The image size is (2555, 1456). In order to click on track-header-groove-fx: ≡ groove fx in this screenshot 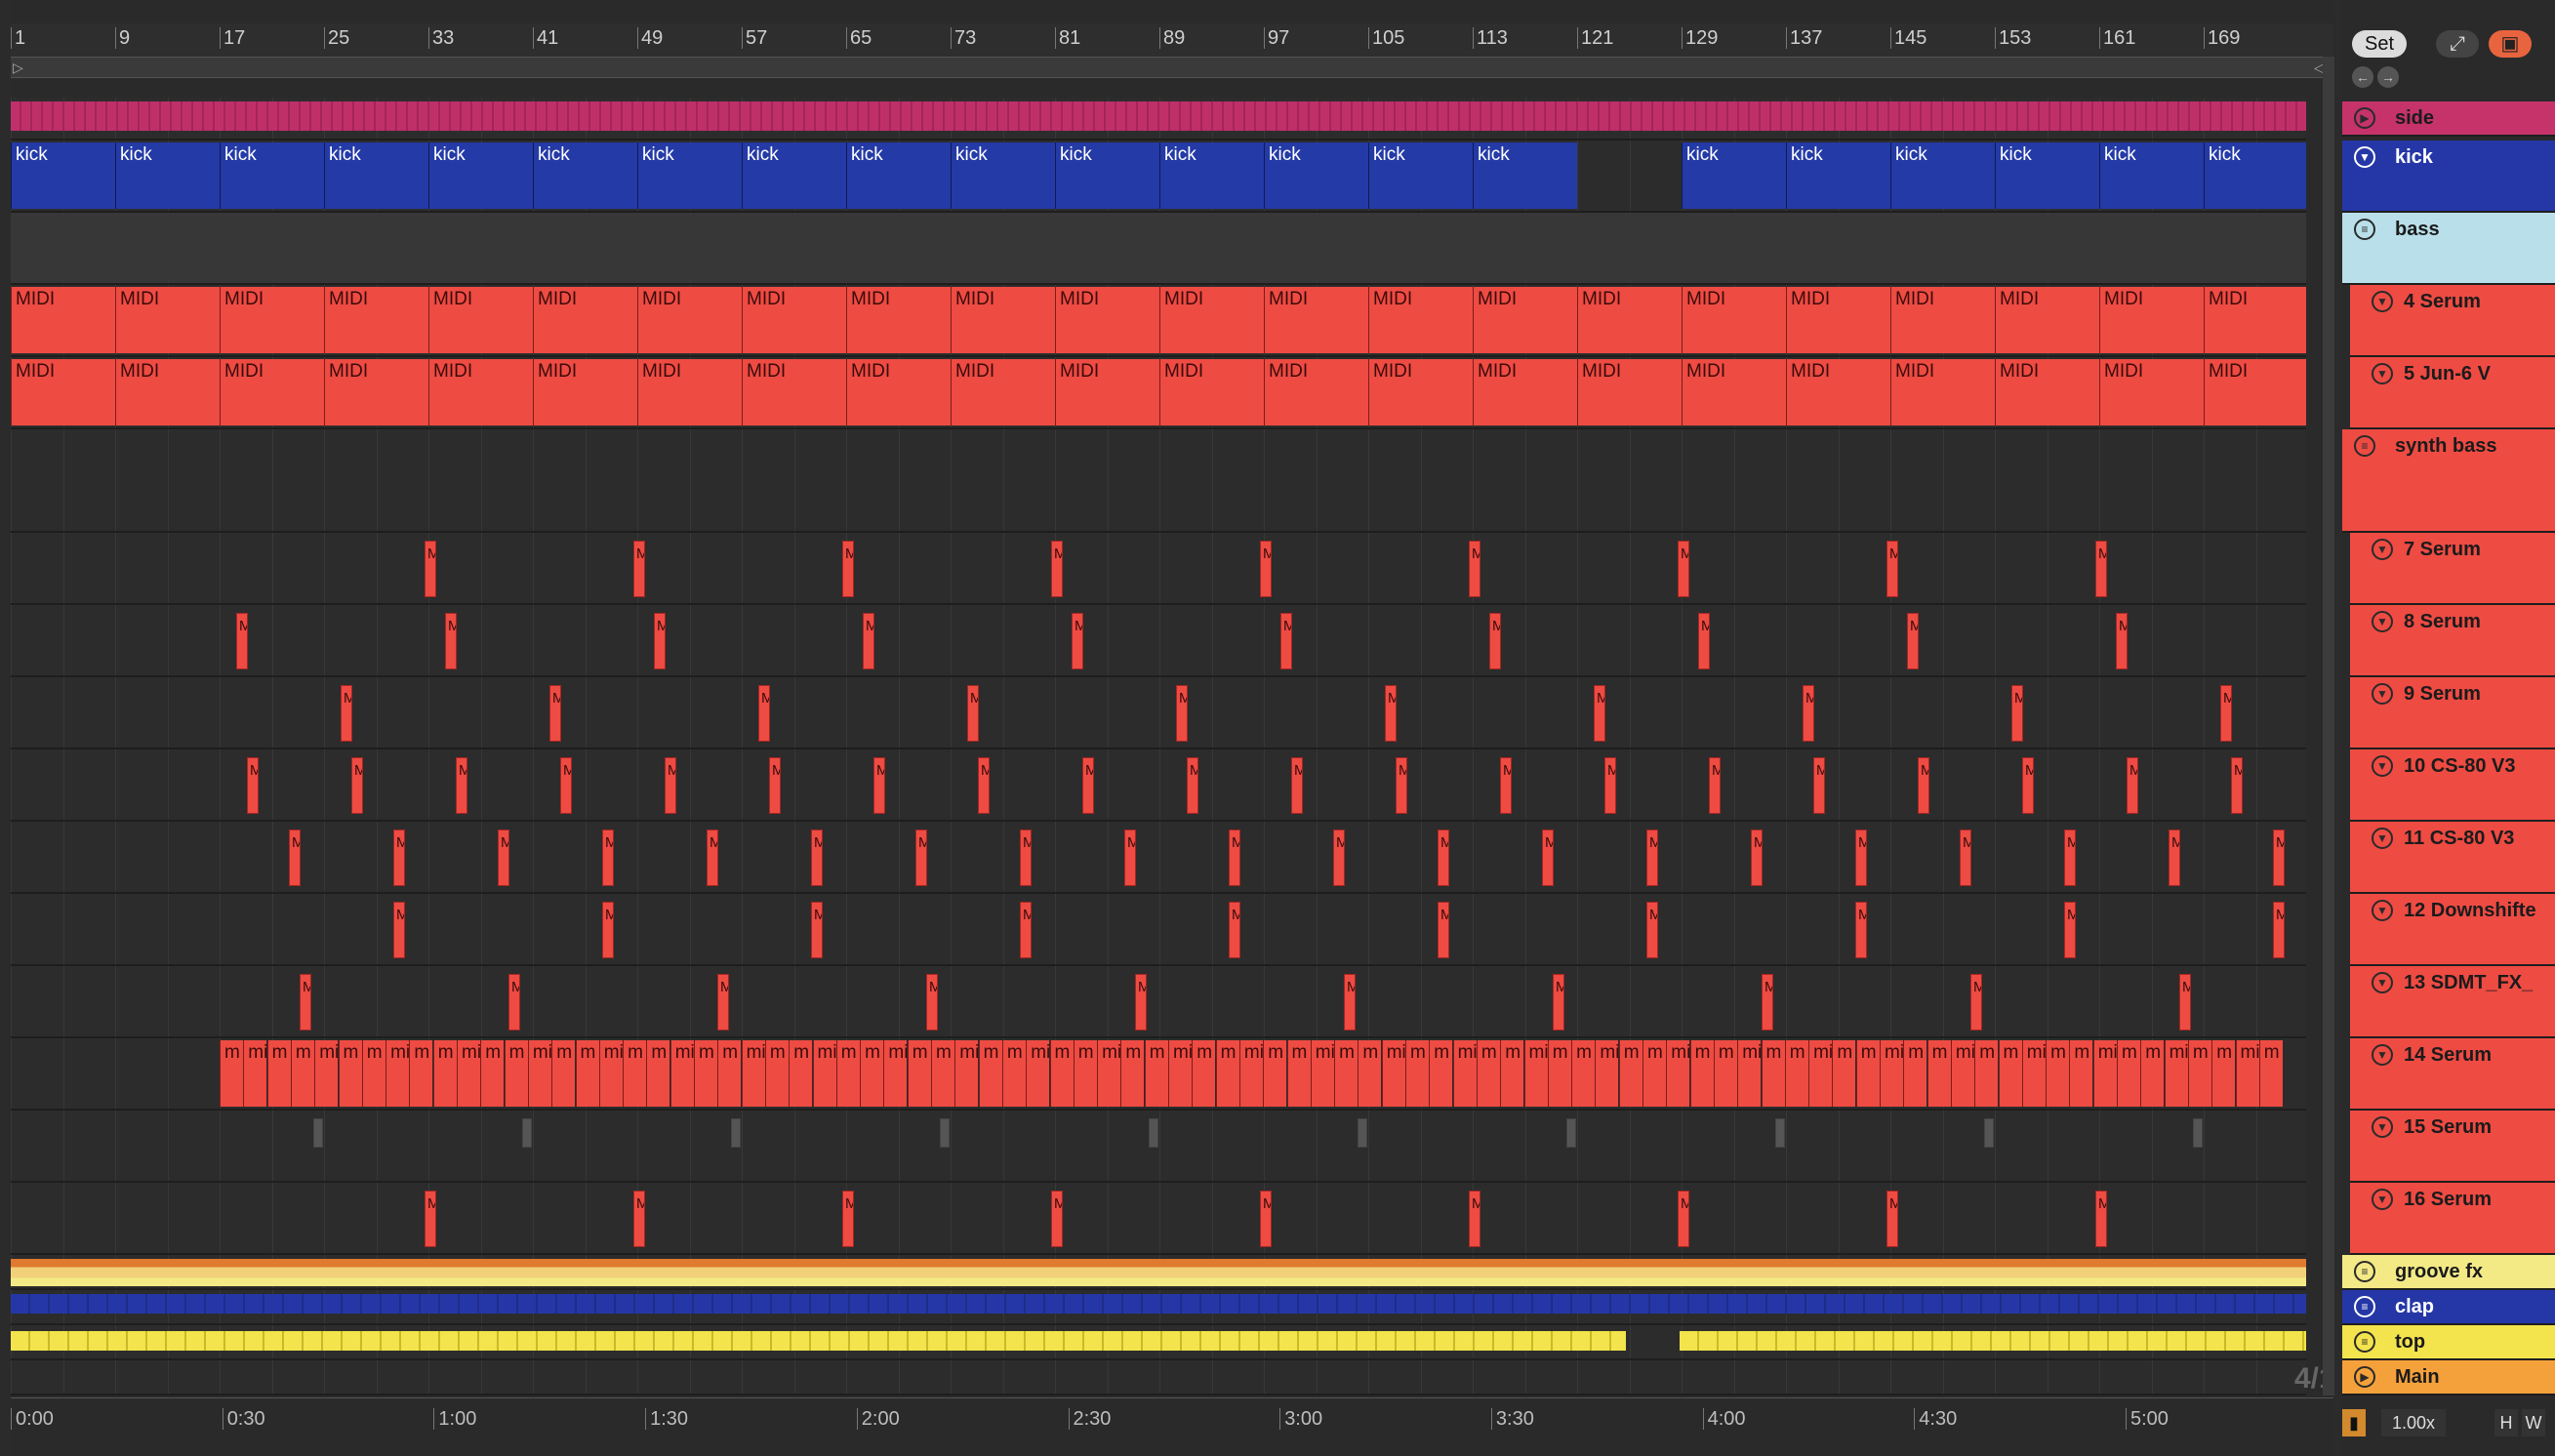, I will do `click(2448, 1272)`.